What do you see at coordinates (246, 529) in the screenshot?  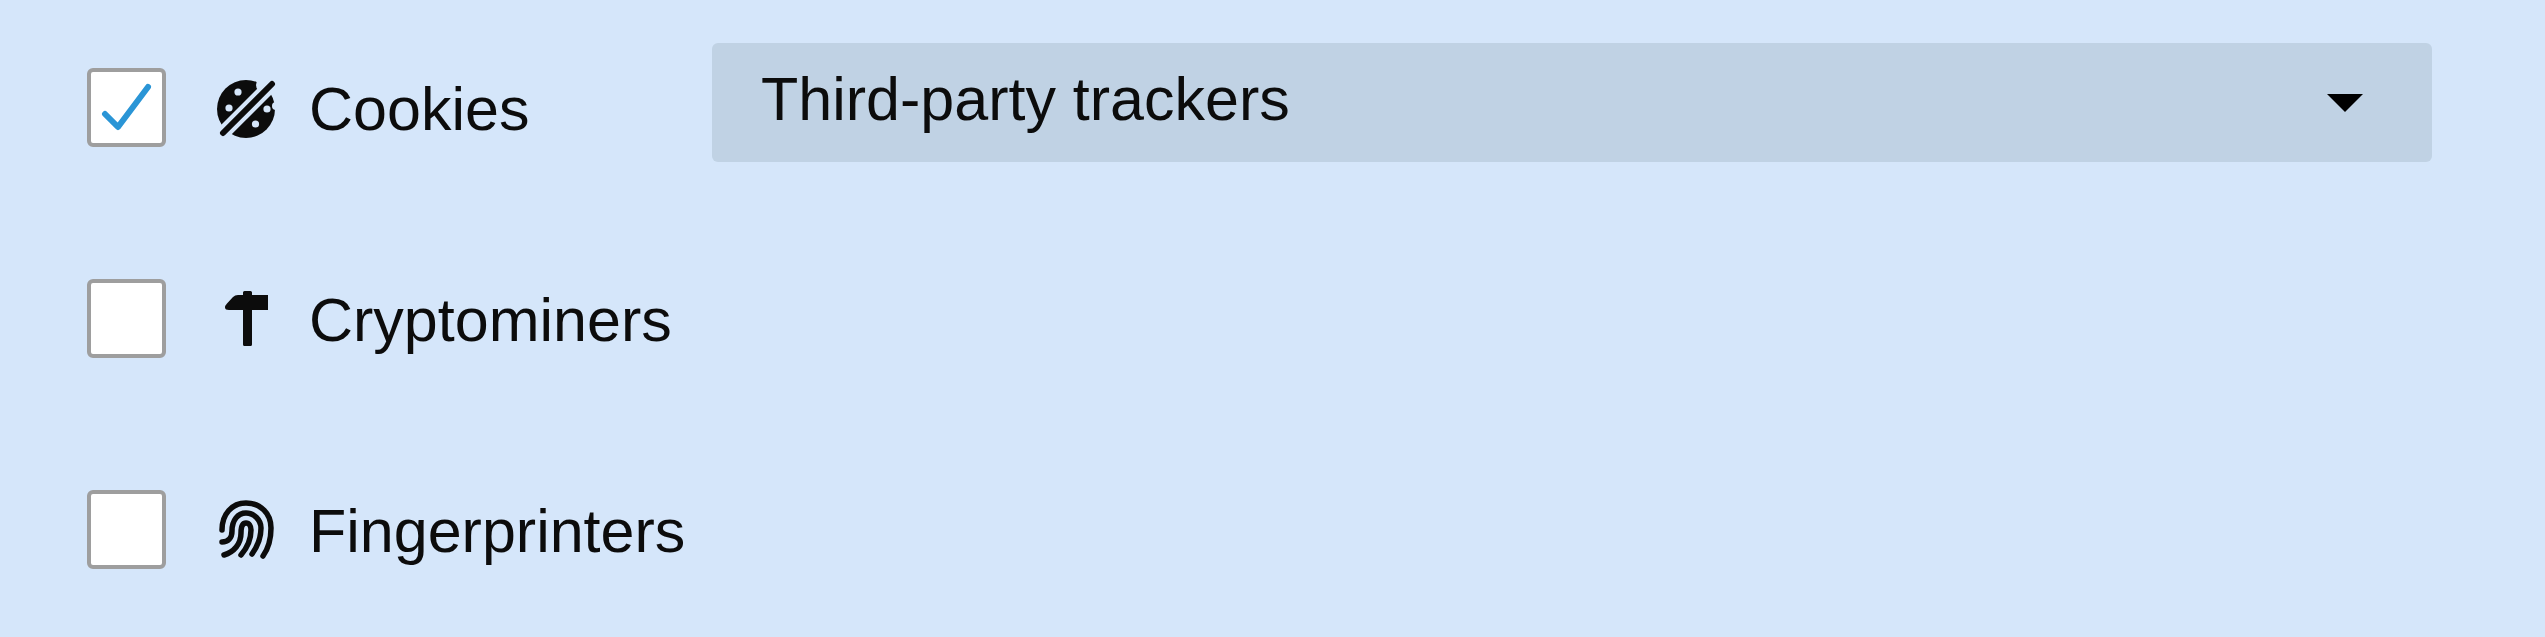 I see `fingerprint-icon` at bounding box center [246, 529].